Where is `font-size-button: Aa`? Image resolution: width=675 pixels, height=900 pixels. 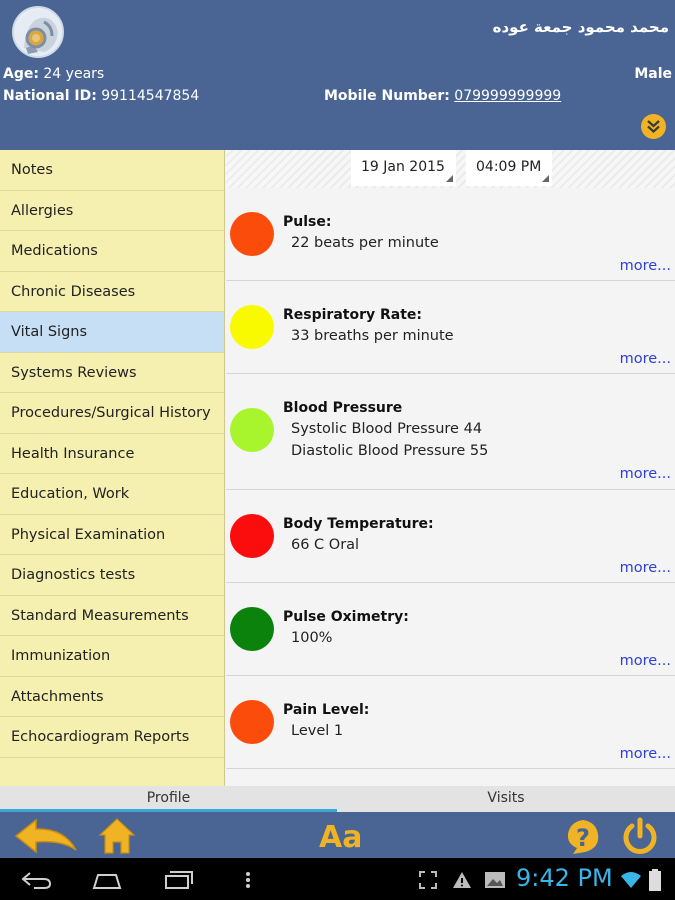 font-size-button: Aa is located at coordinates (340, 837).